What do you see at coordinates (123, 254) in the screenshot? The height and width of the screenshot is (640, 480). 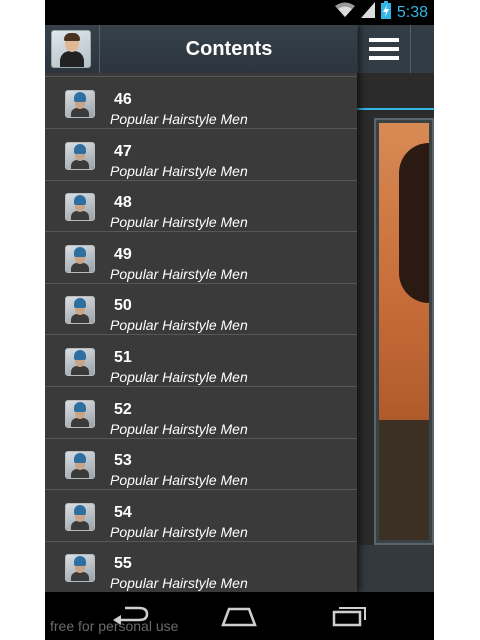 I see `list-item-number: 49` at bounding box center [123, 254].